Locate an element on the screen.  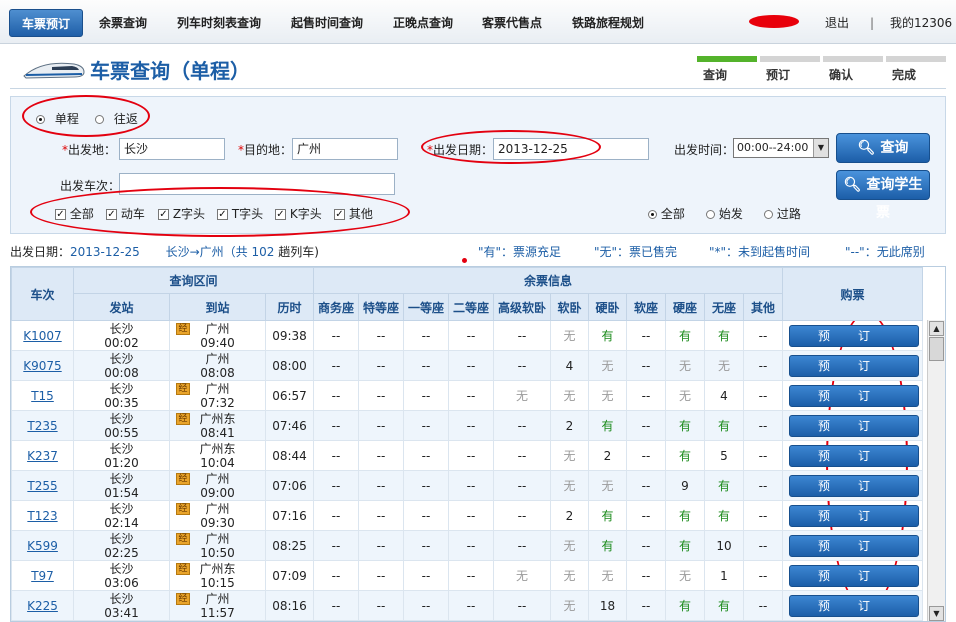
duration-cell: 08:44 is located at coordinates (289, 455).